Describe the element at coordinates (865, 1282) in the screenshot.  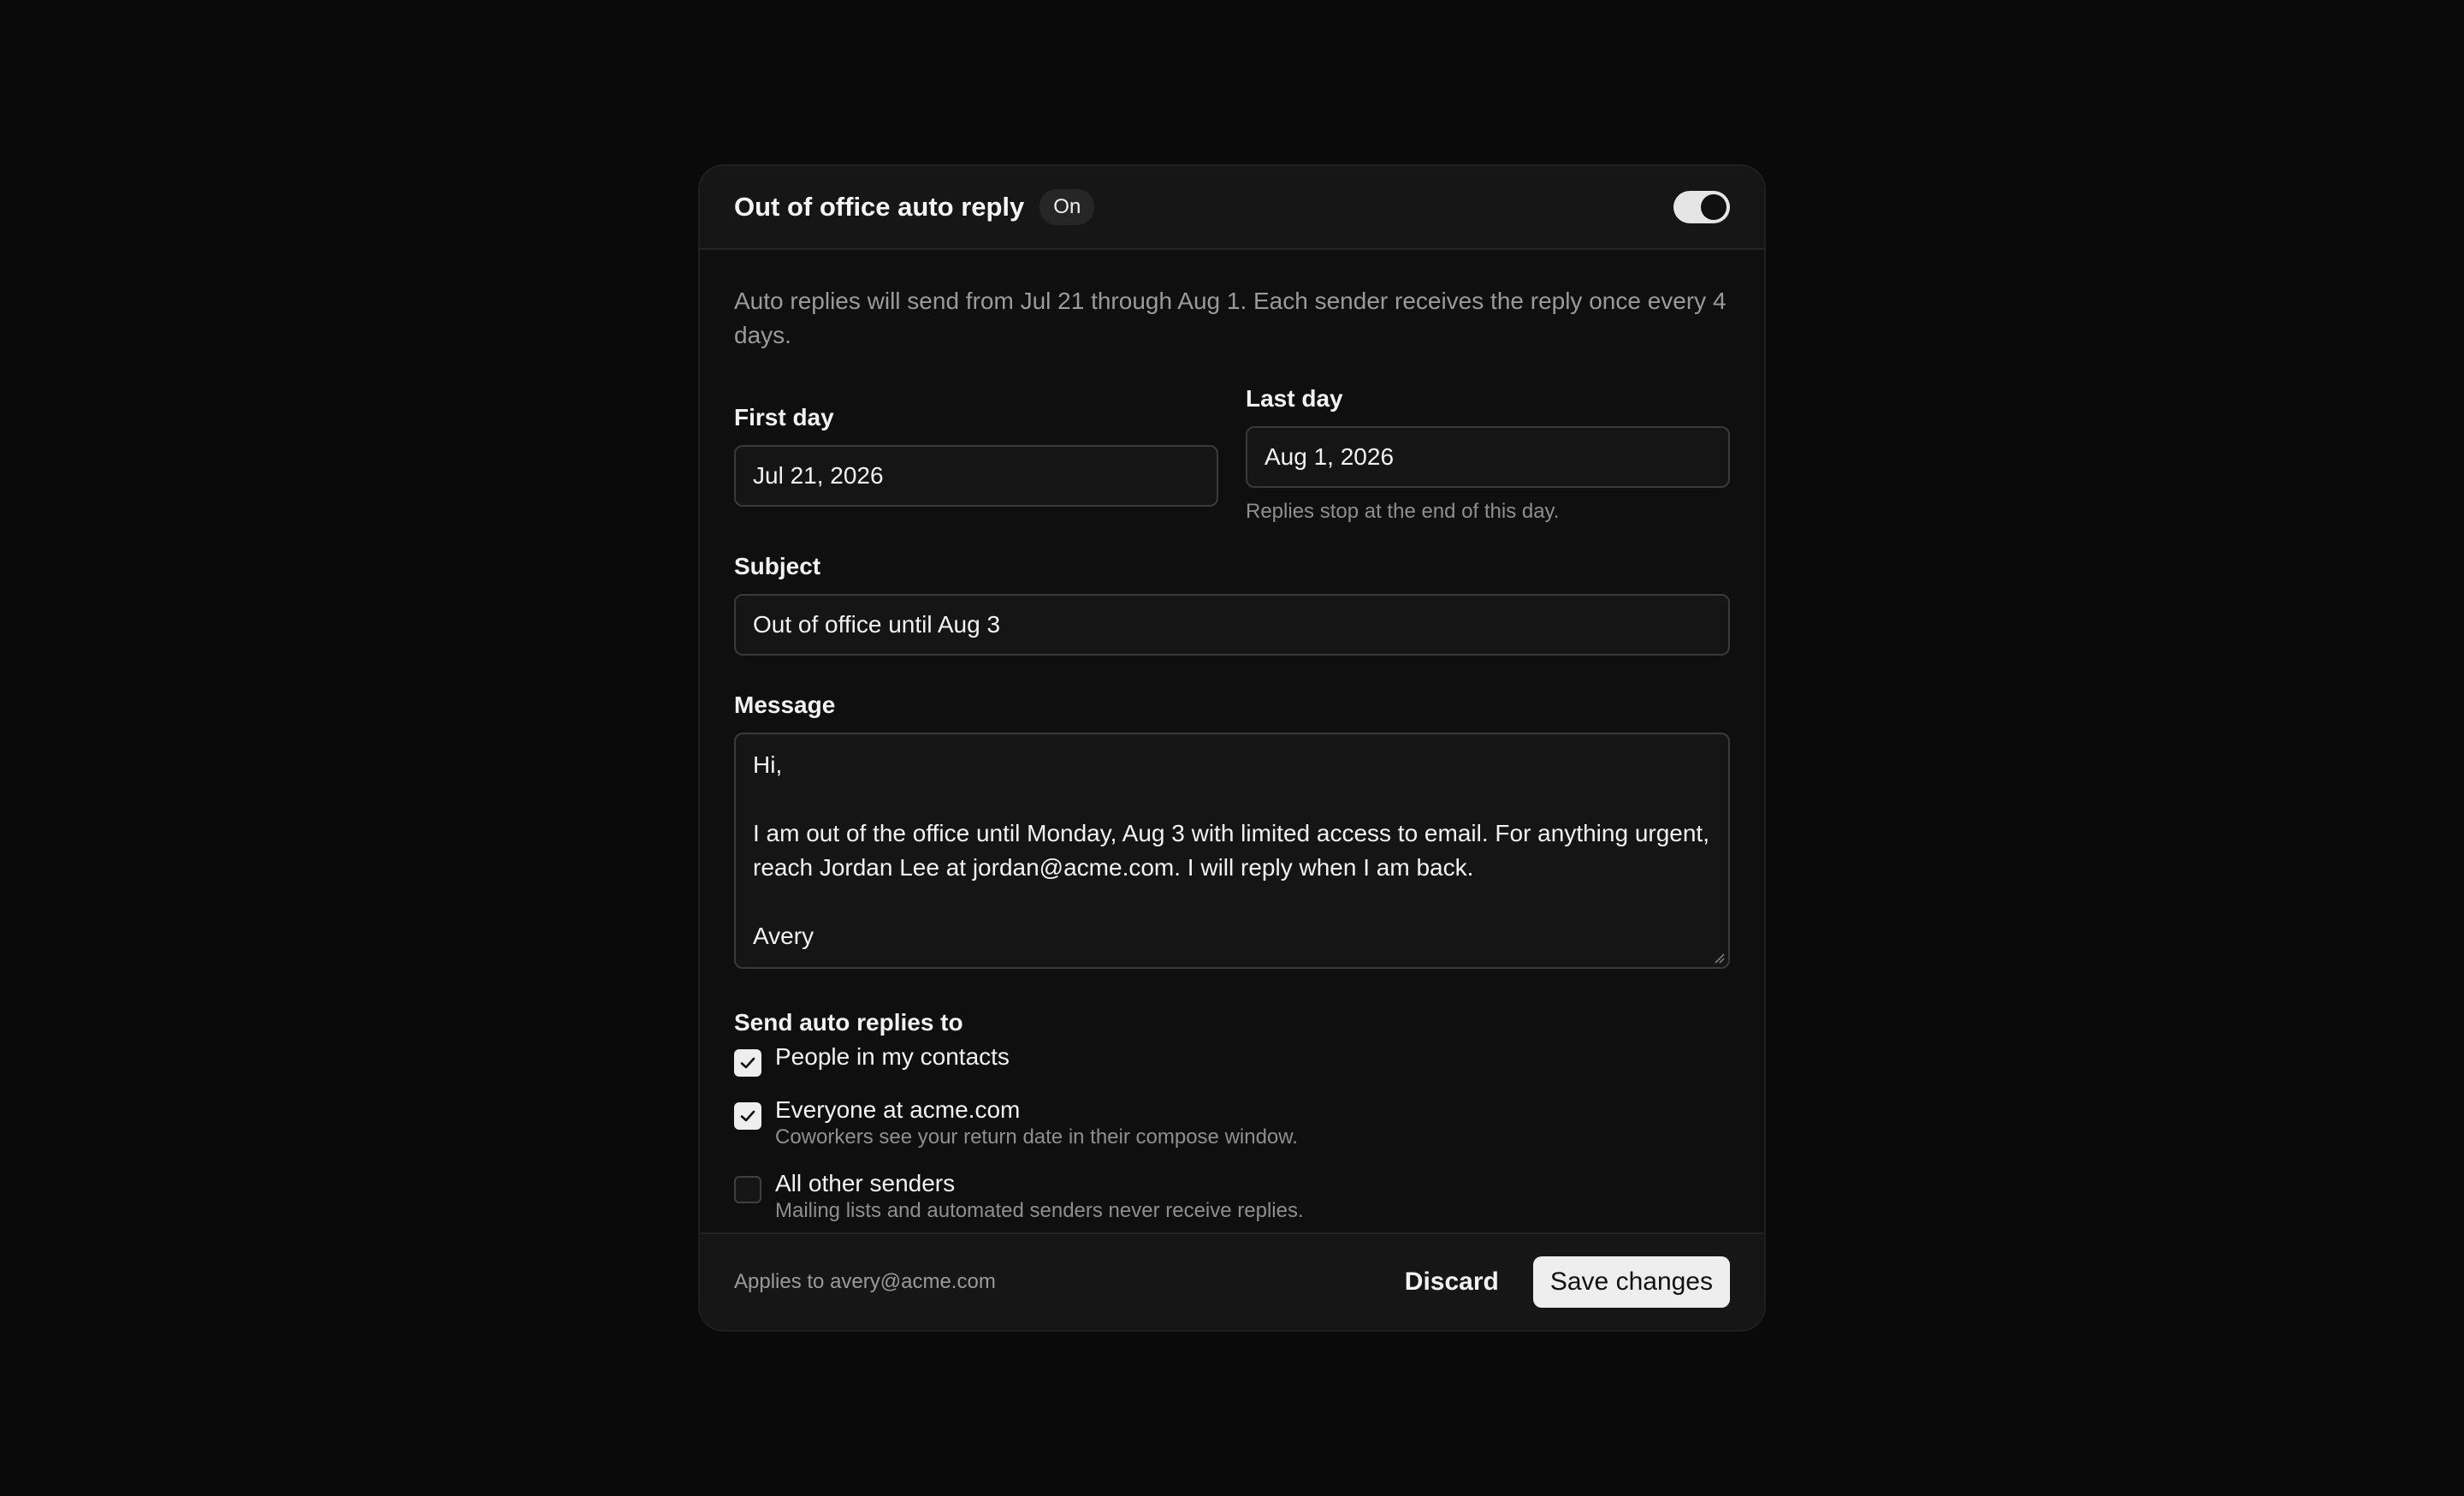
I see `applies-to-text: Applies to avery@acme.com` at that location.